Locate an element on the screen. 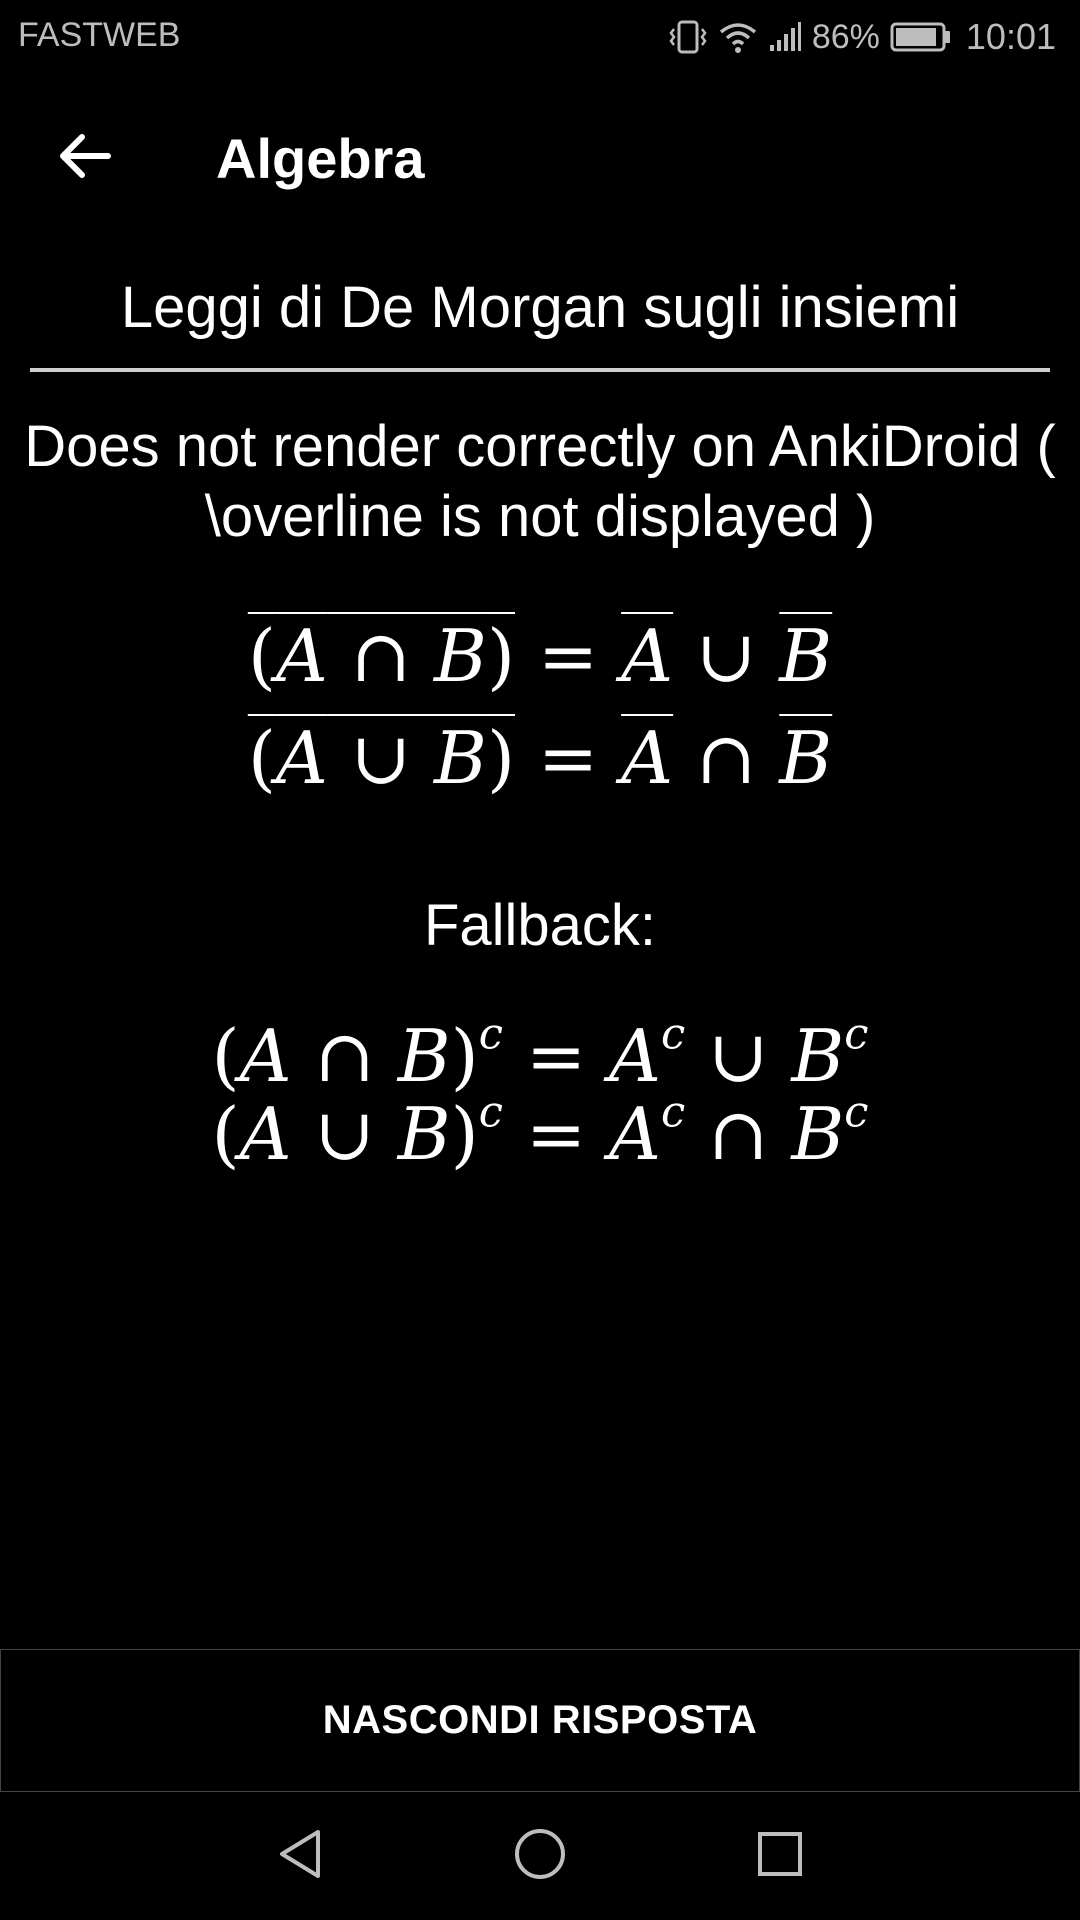  status-bar: FASTWEB 86% 10:01 is located at coordinates (540, 37).